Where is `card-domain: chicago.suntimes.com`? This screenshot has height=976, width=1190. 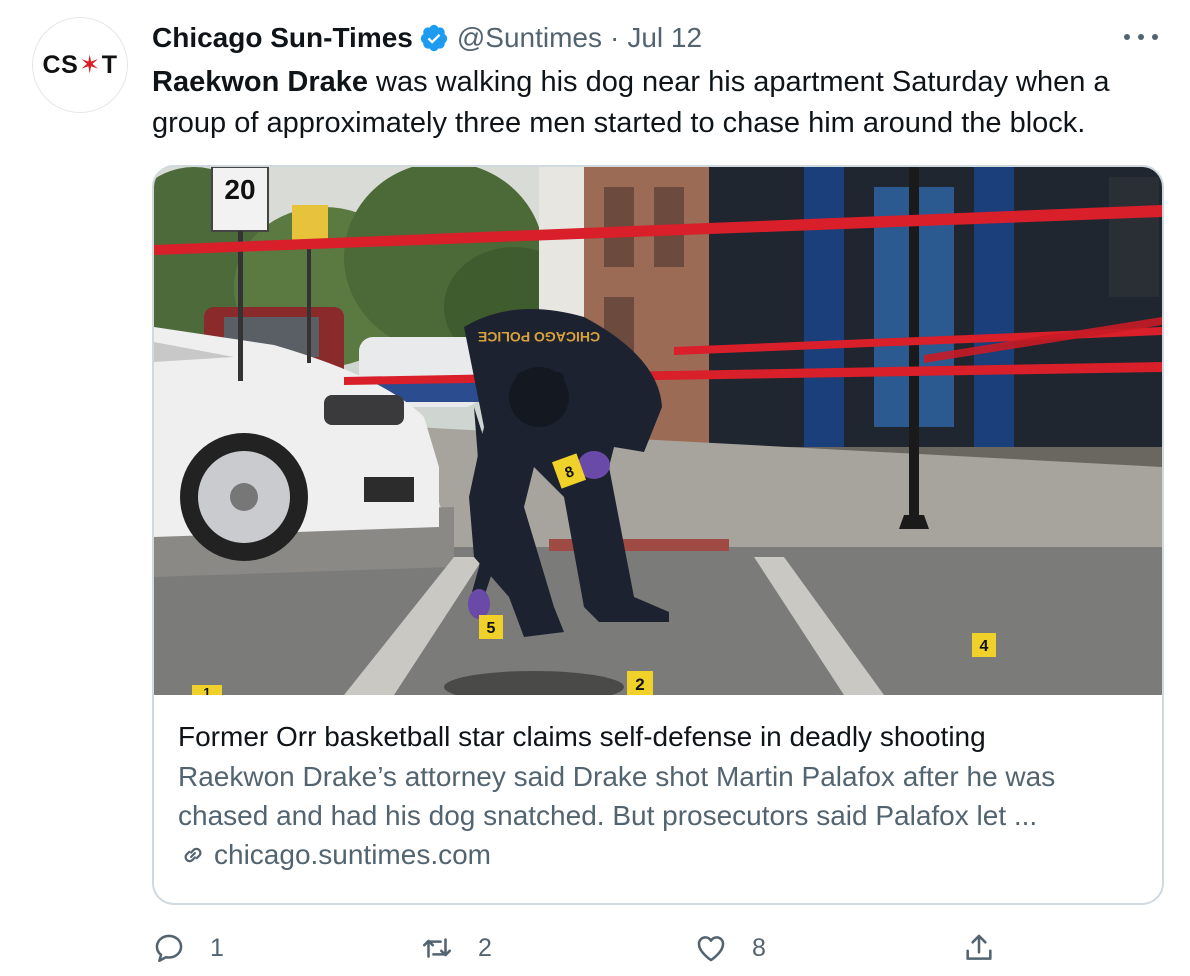 card-domain: chicago.suntimes.com is located at coordinates (658, 855).